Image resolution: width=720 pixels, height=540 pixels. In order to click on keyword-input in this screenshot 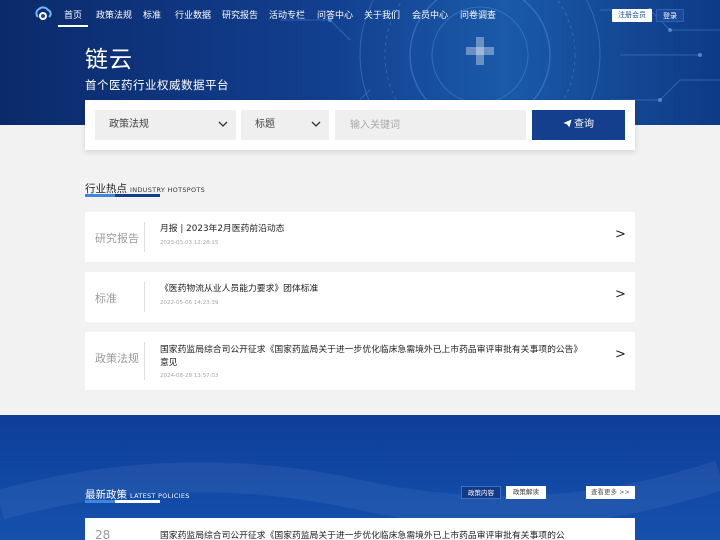, I will do `click(430, 125)`.